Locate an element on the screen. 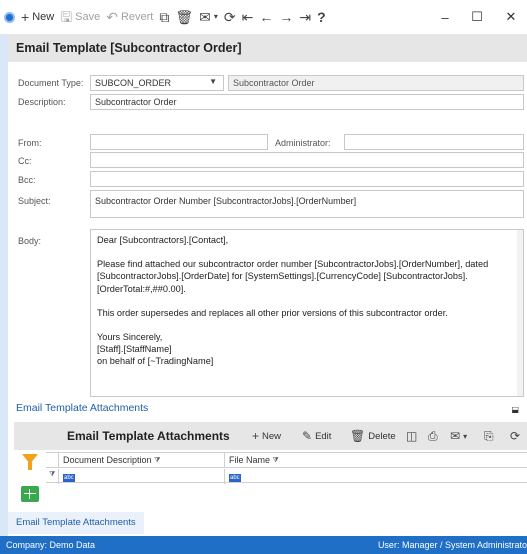 The height and width of the screenshot is (554, 527). print-button: ⎙ is located at coordinates (433, 436).